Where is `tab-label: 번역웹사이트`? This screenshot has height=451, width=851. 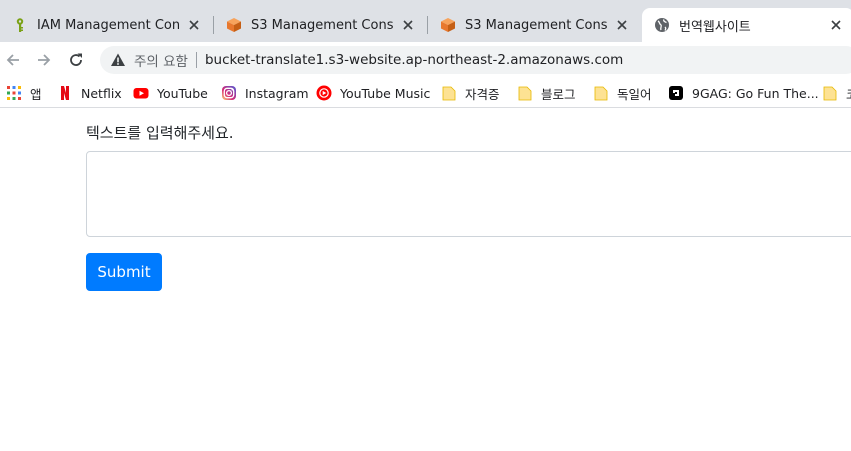 tab-label: 번역웹사이트 is located at coordinates (715, 27).